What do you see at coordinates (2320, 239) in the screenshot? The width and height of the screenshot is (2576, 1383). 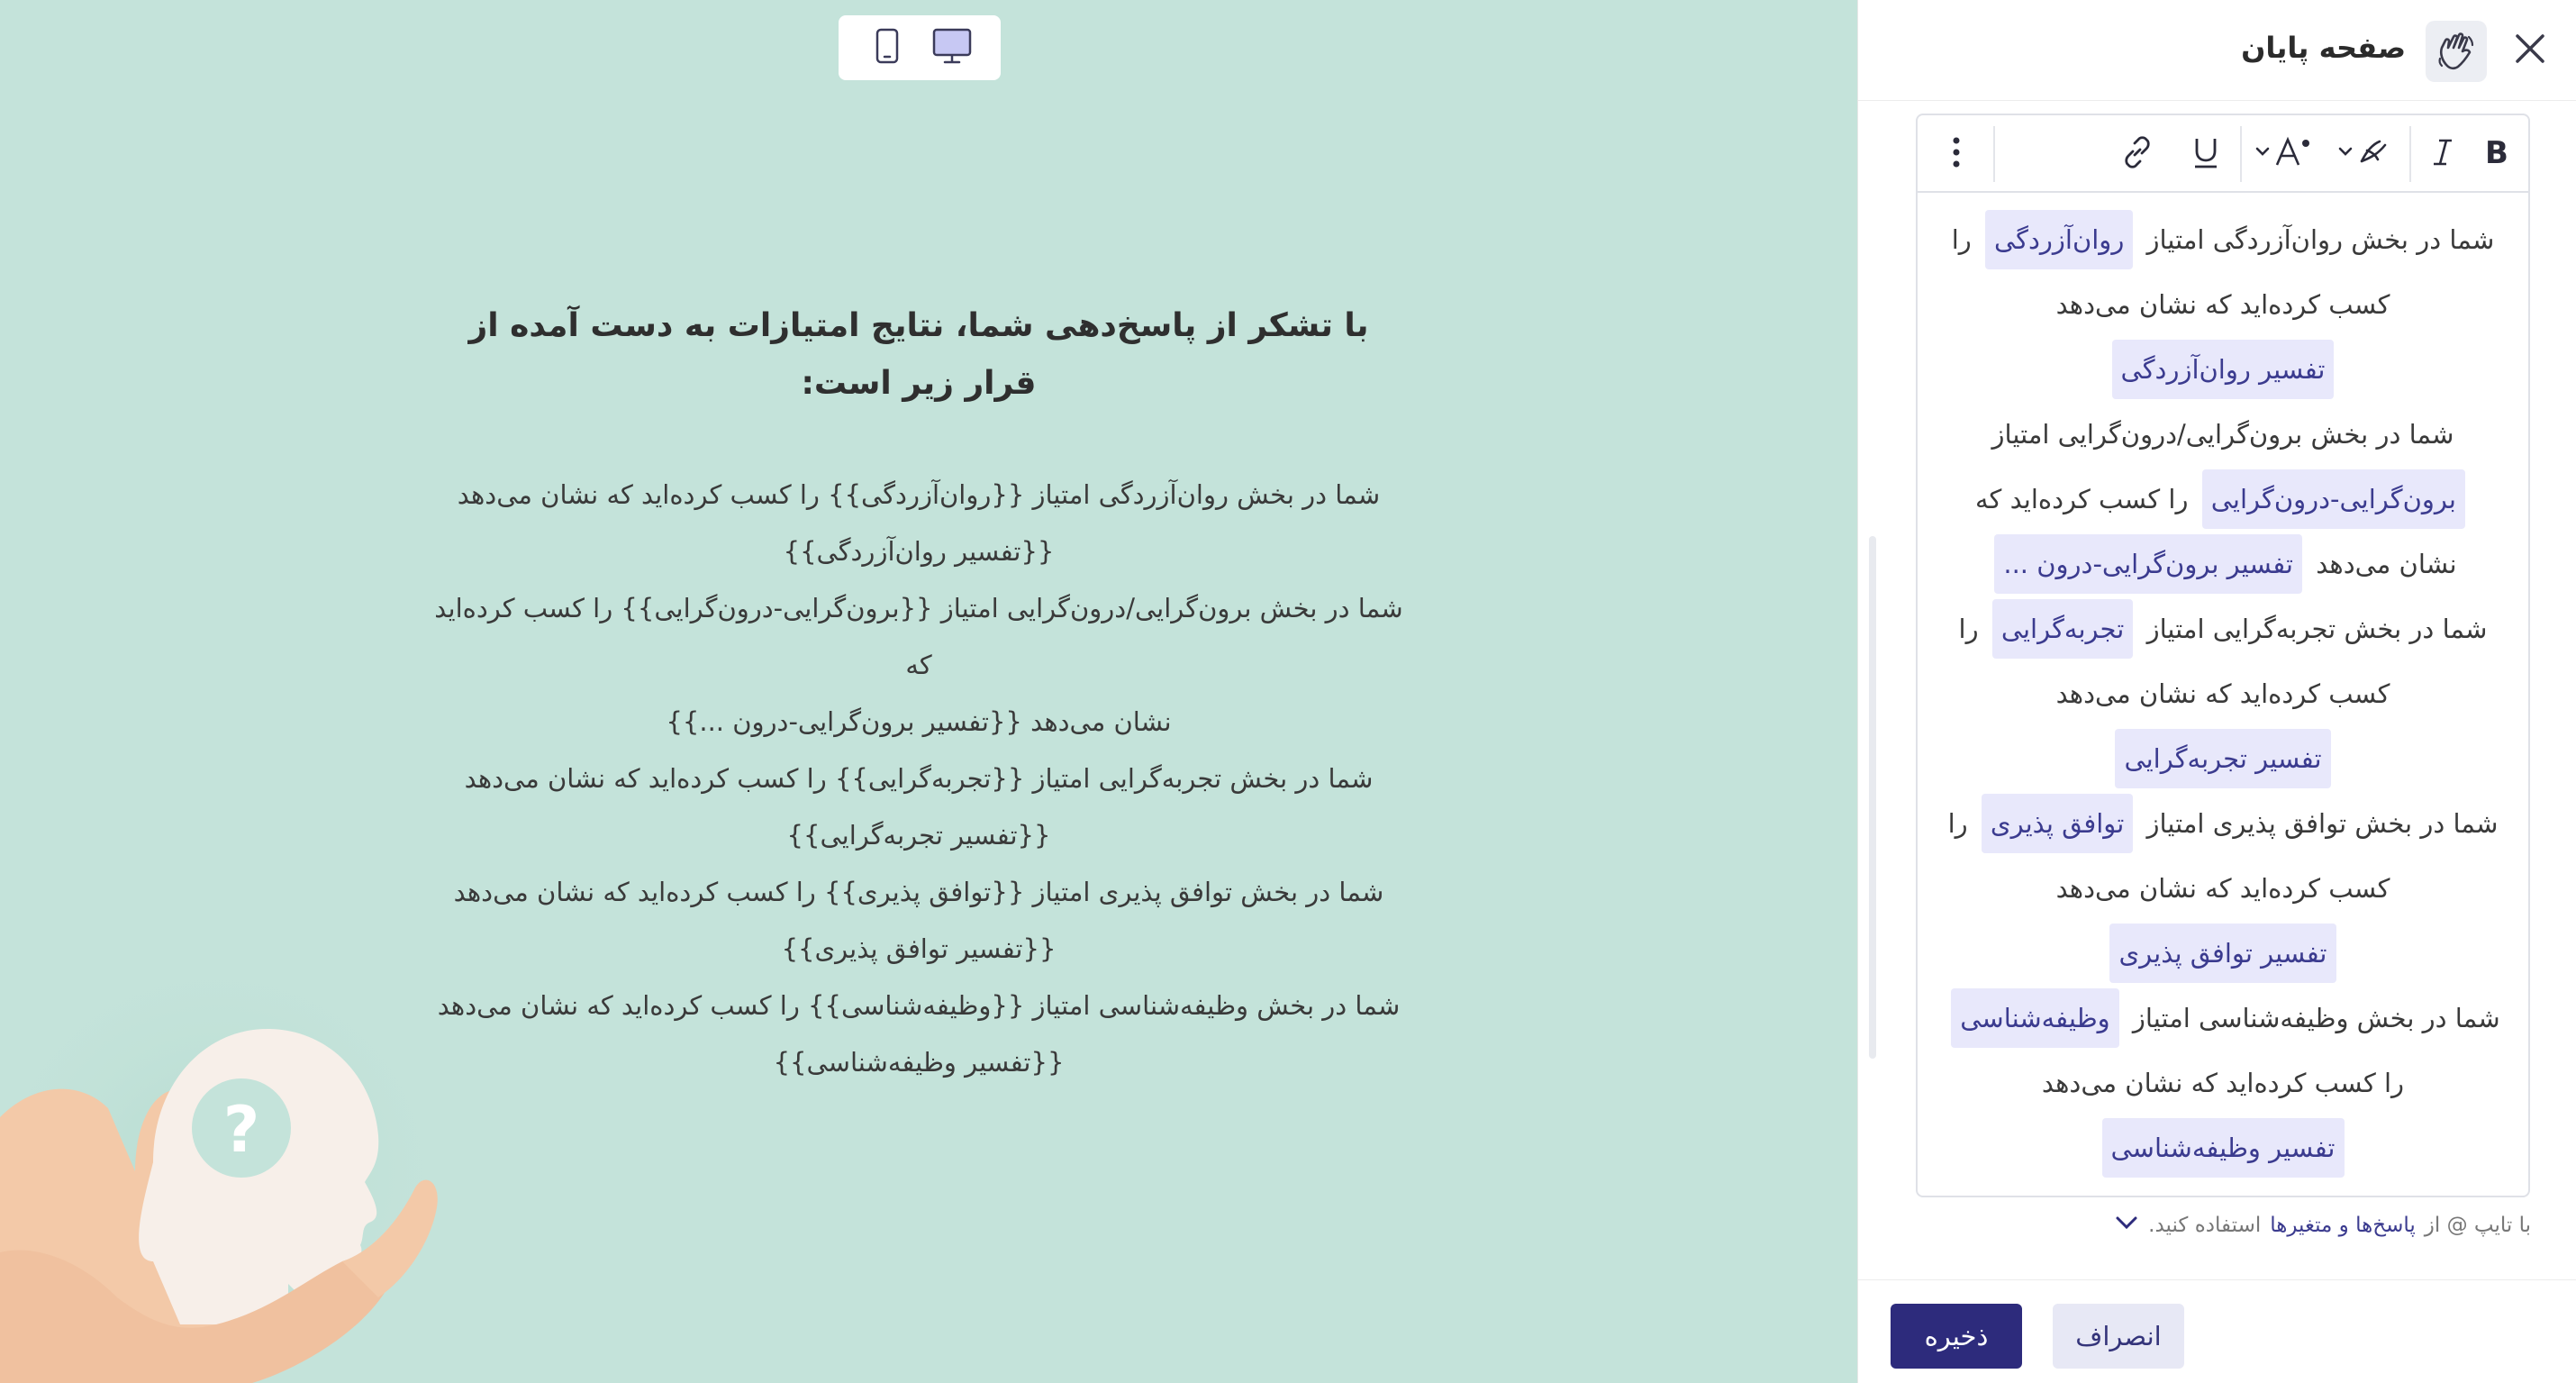 I see `editor-text: شما در بخش روان‌آزردگی امتیاز` at bounding box center [2320, 239].